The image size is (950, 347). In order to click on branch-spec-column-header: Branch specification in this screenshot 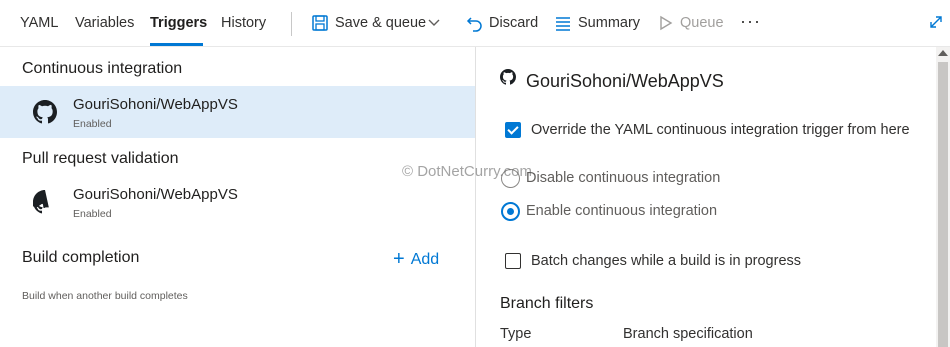, I will do `click(688, 334)`.